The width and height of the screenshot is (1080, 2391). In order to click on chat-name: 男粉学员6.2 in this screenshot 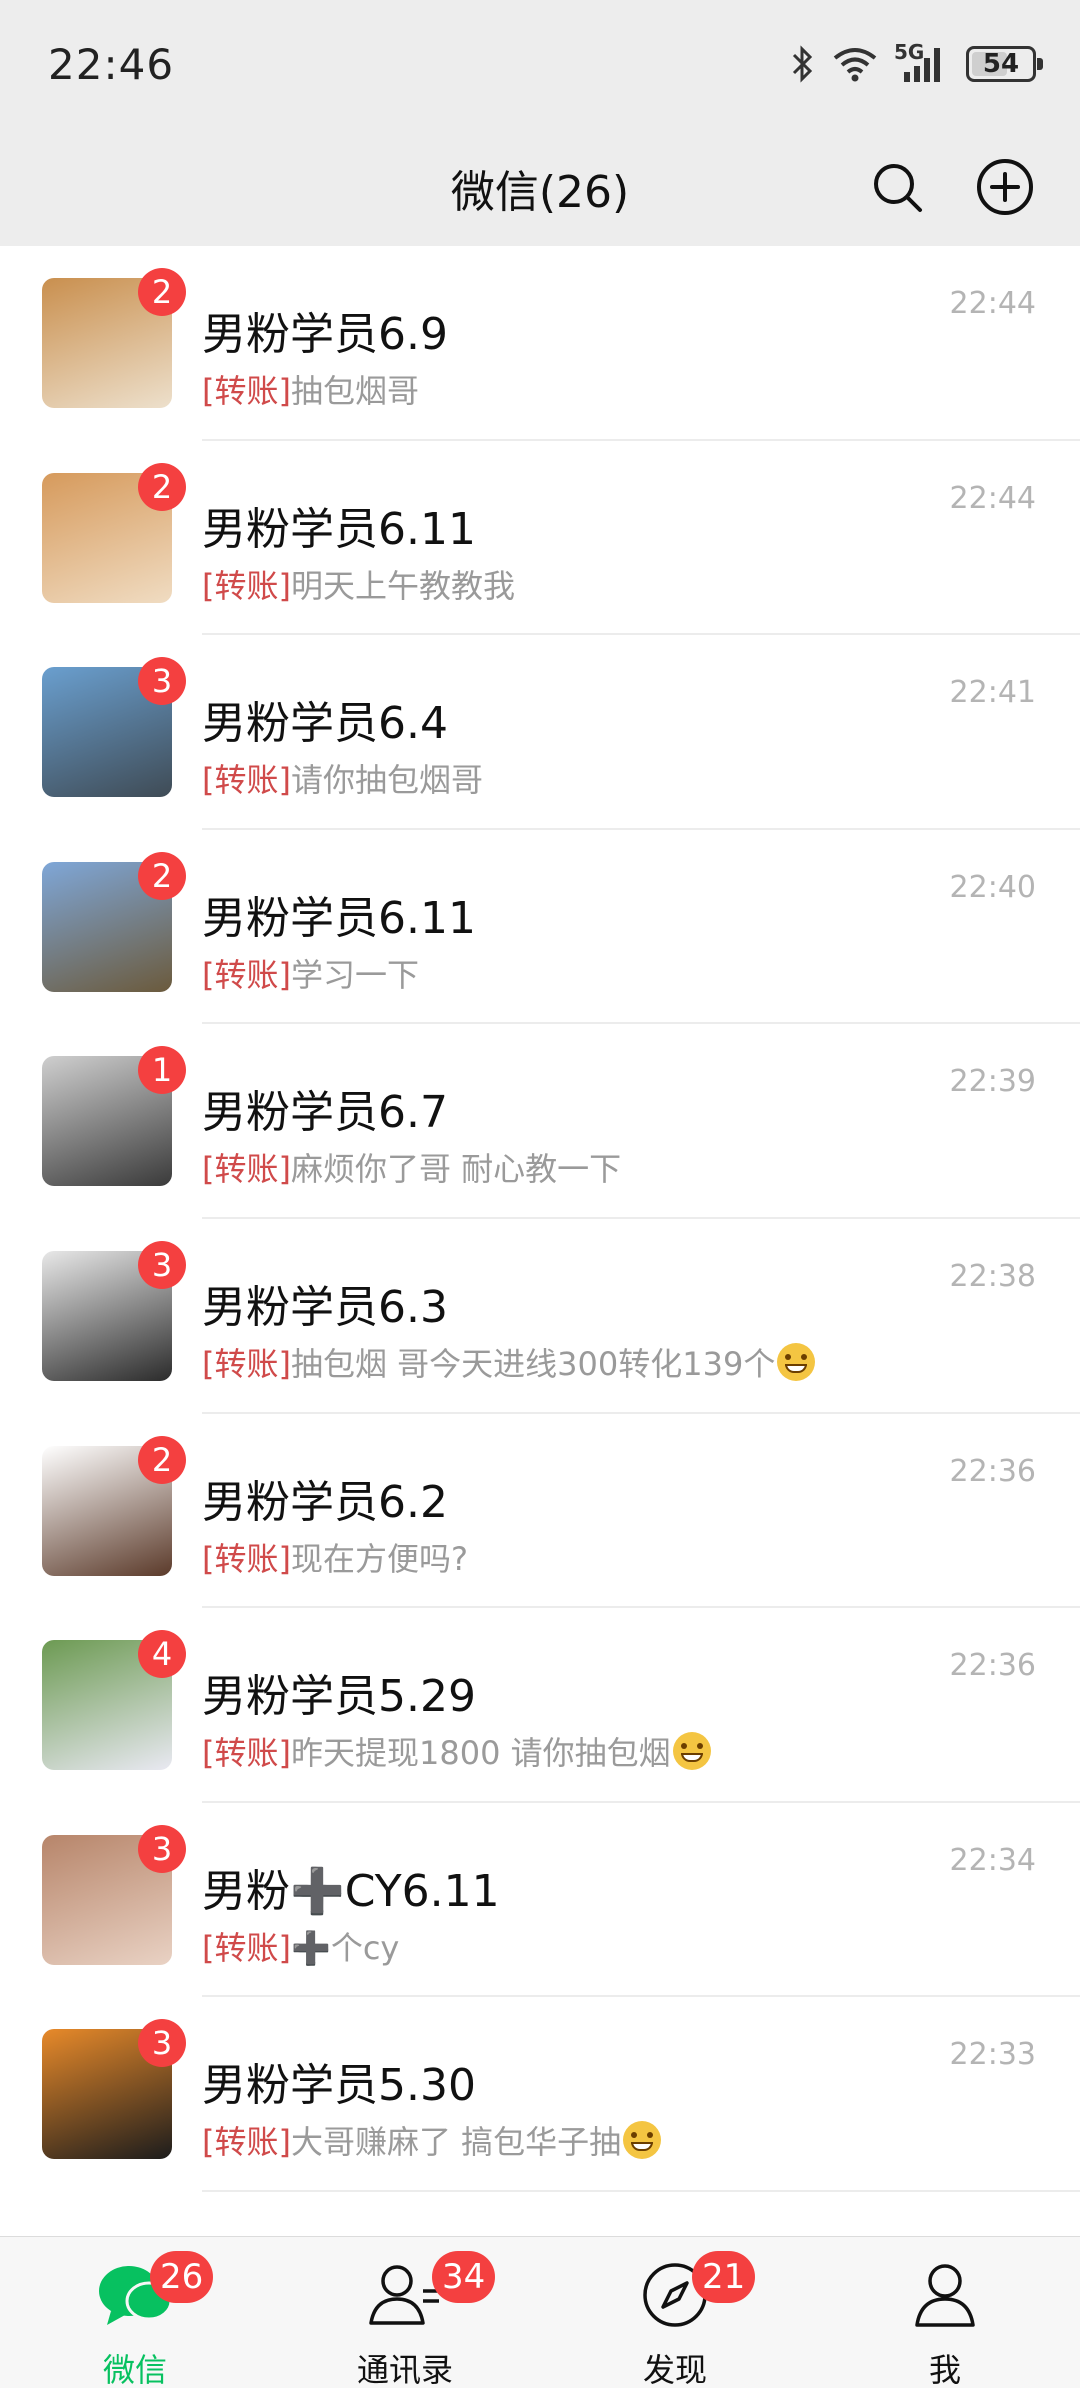, I will do `click(325, 1502)`.